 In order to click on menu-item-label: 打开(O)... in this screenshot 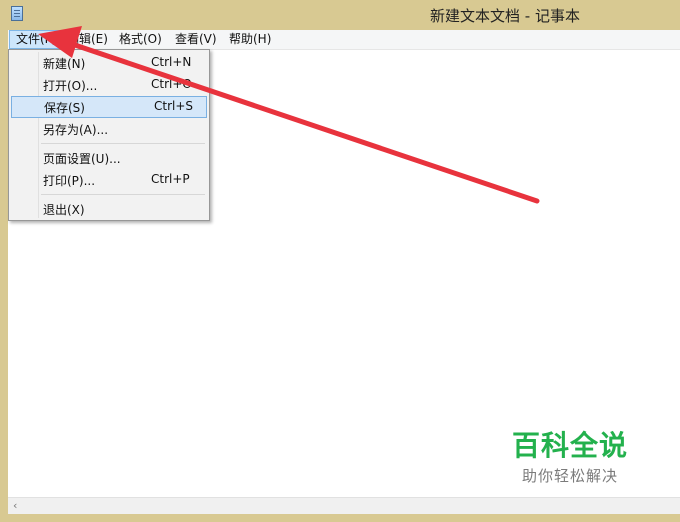, I will do `click(70, 86)`.